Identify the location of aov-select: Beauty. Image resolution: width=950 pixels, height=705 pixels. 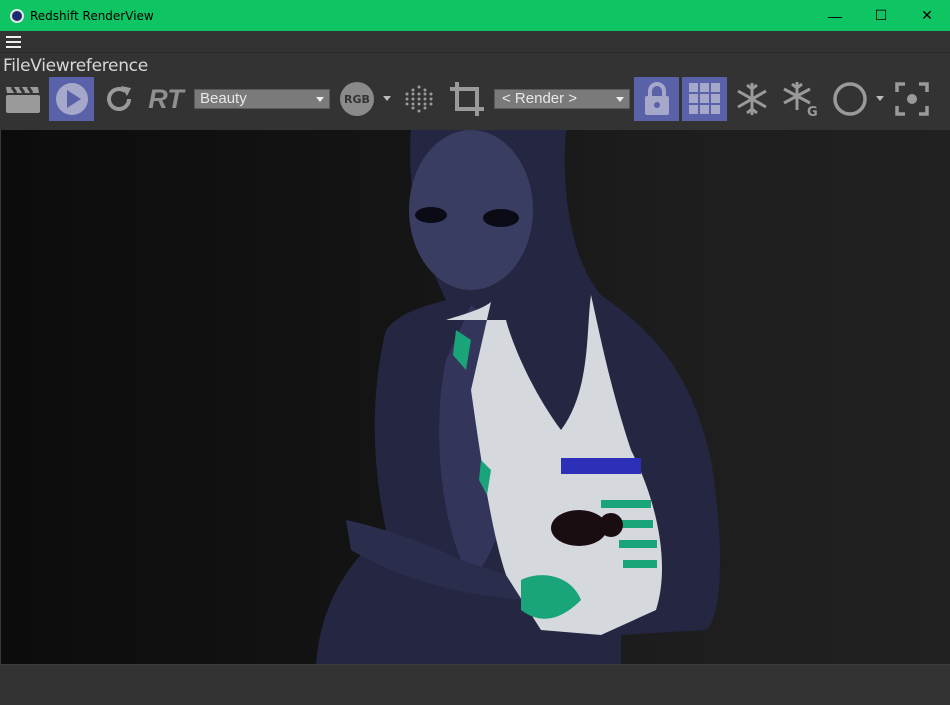
(262, 99).